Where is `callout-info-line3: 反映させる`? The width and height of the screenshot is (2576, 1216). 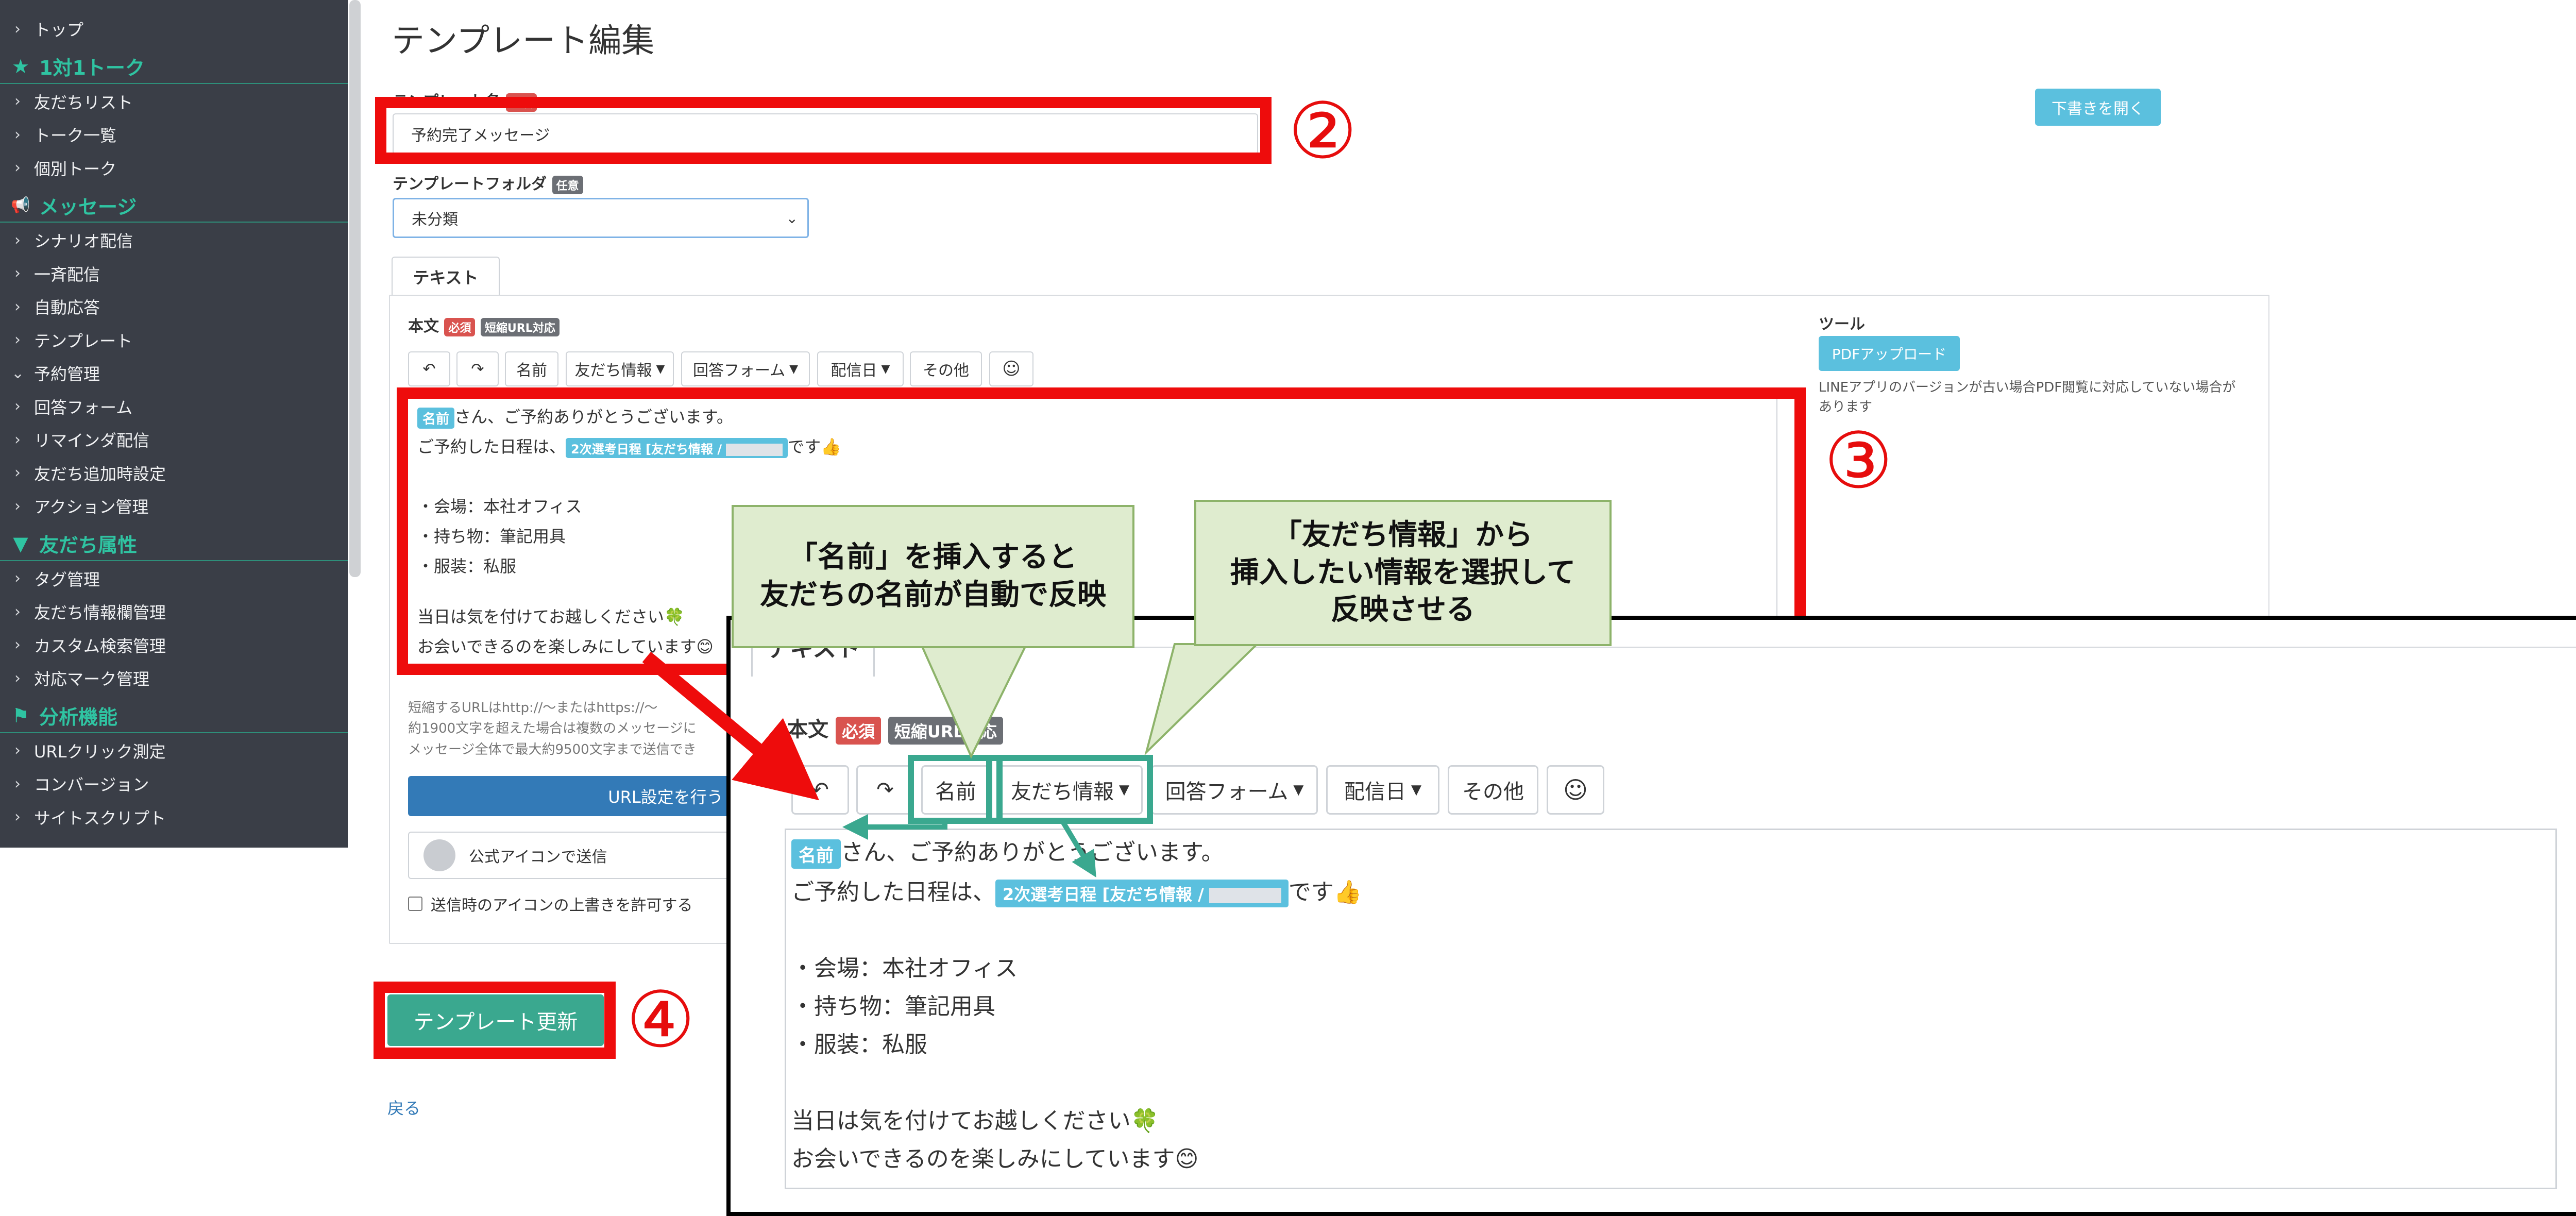
callout-info-line3: 反映させる is located at coordinates (1403, 610).